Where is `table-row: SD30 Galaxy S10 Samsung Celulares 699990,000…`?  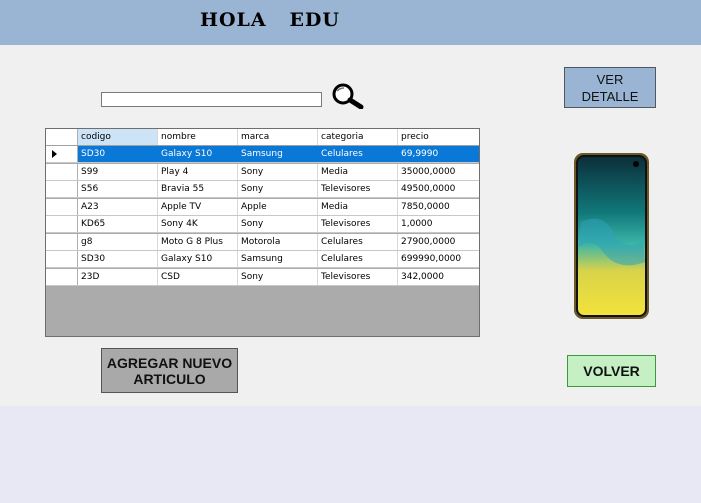 table-row: SD30 Galaxy S10 Samsung Celulares 699990,000… is located at coordinates (262, 259).